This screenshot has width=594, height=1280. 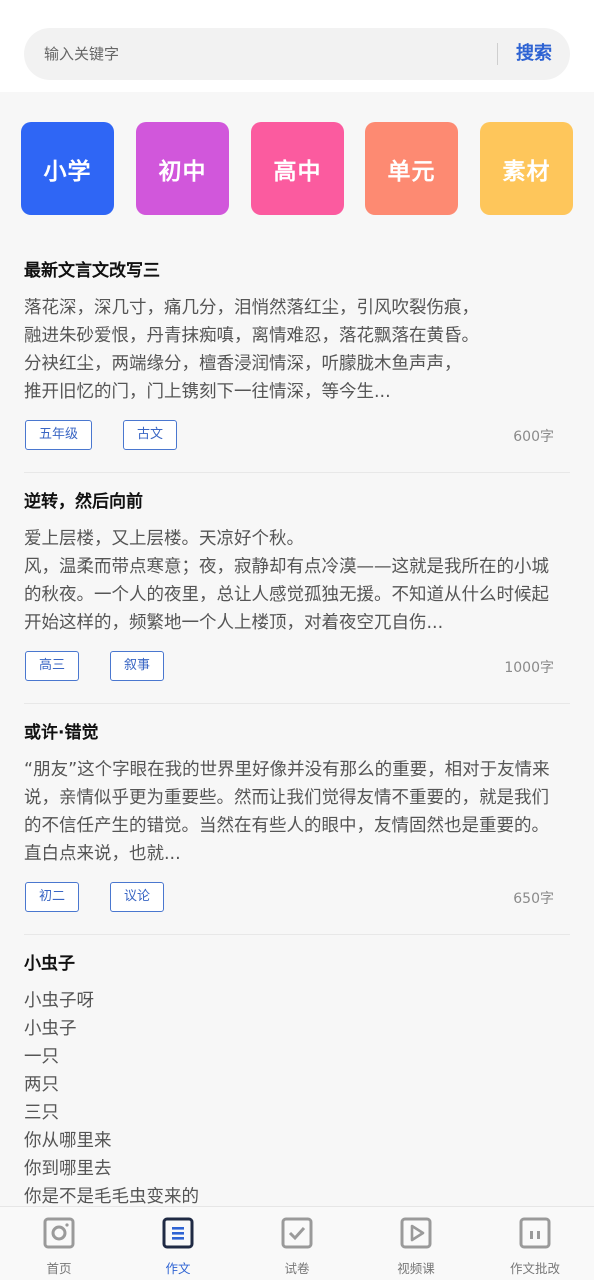 What do you see at coordinates (411, 168) in the screenshot?
I see `category-unit: 单元` at bounding box center [411, 168].